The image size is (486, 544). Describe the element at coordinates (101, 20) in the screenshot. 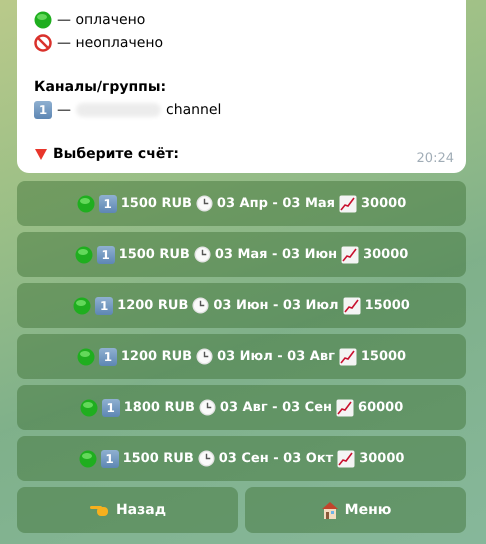

I see `legend-text: — оплачено` at that location.